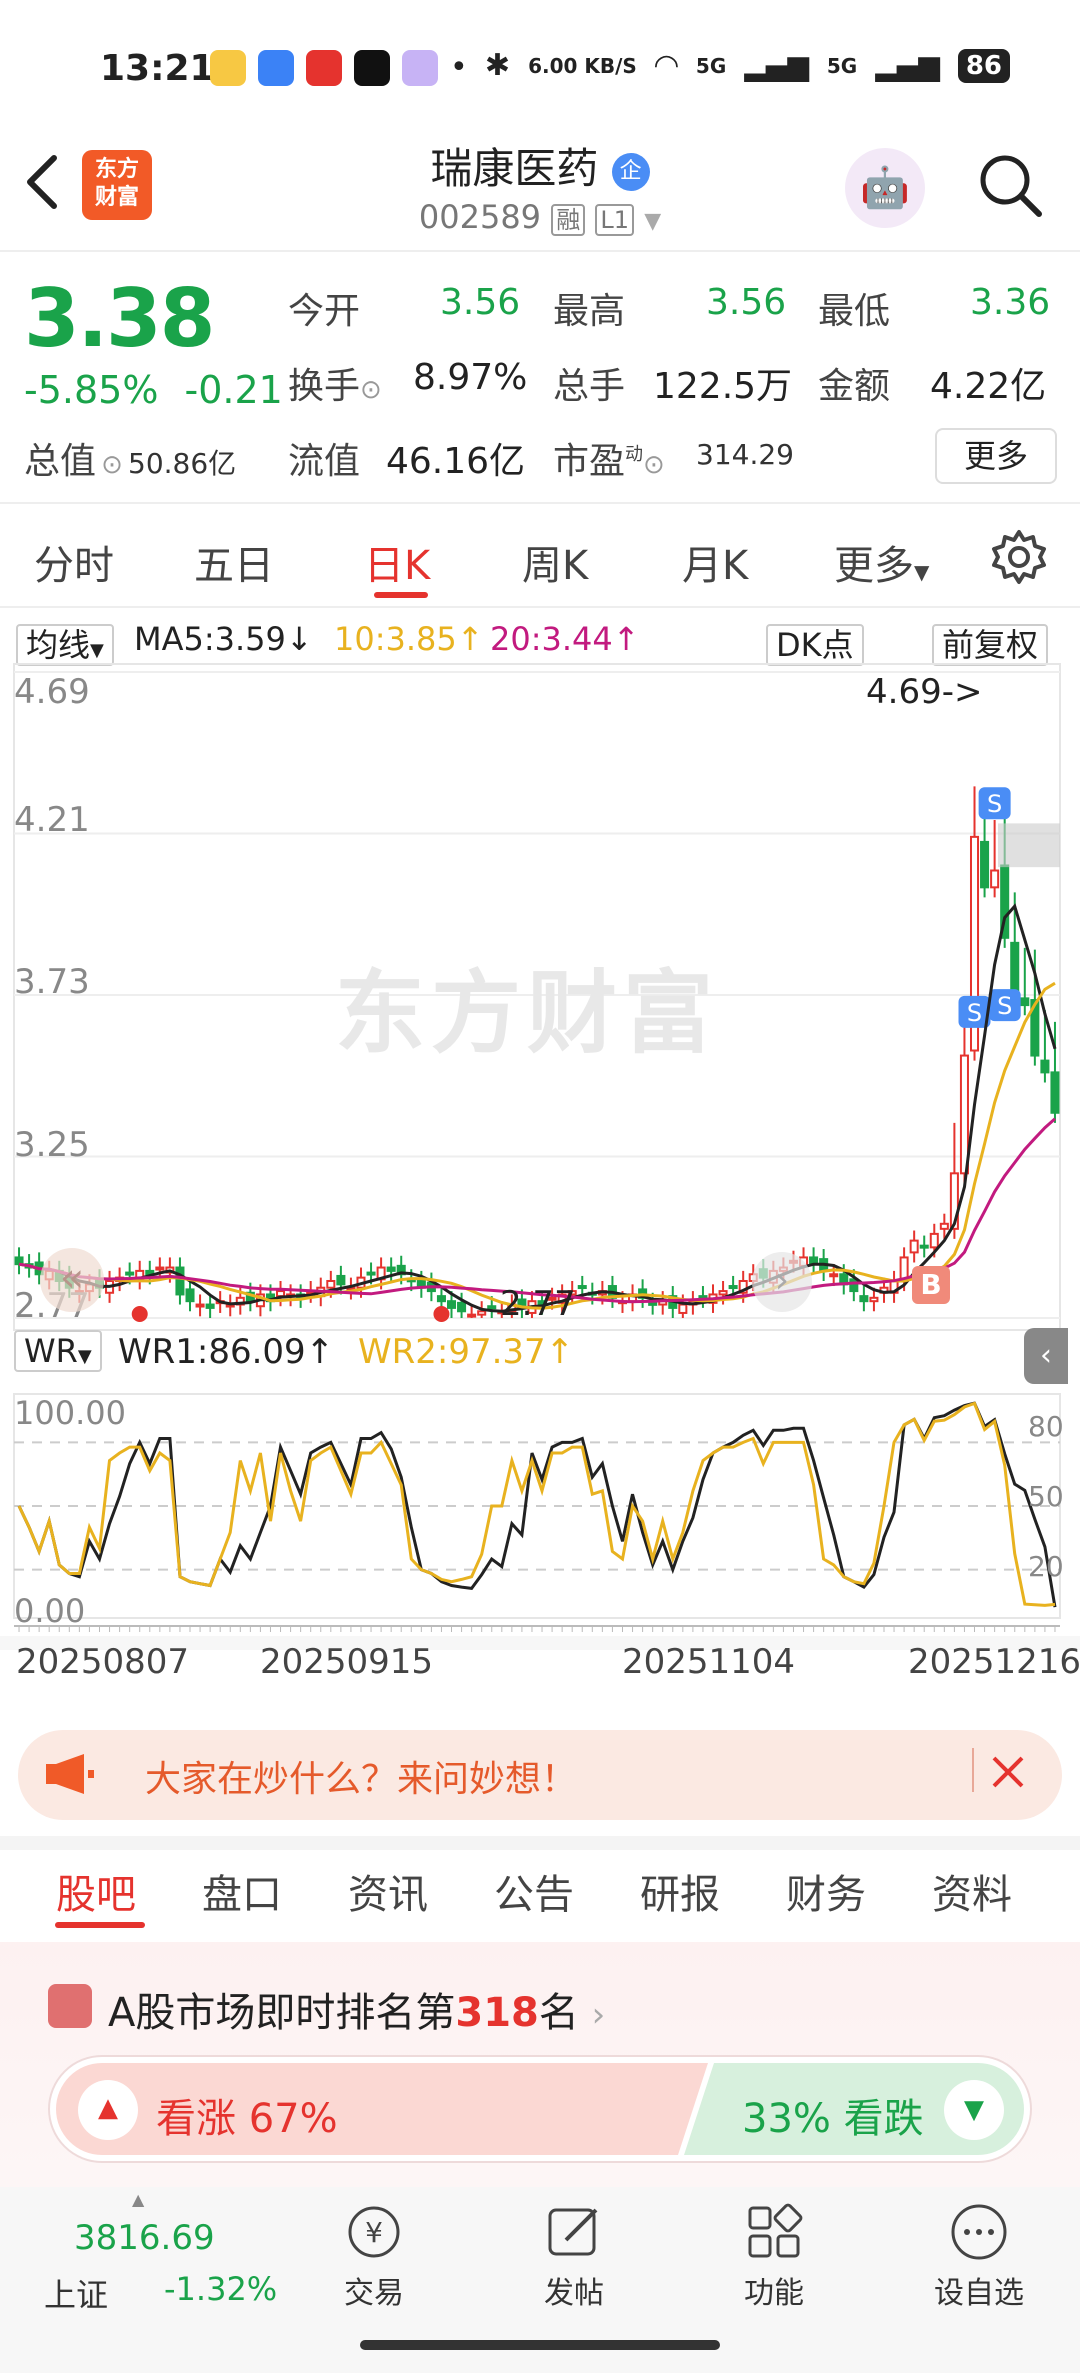  Describe the element at coordinates (565, 639) in the screenshot. I see `ma20-value: 20:3.44↑` at that location.